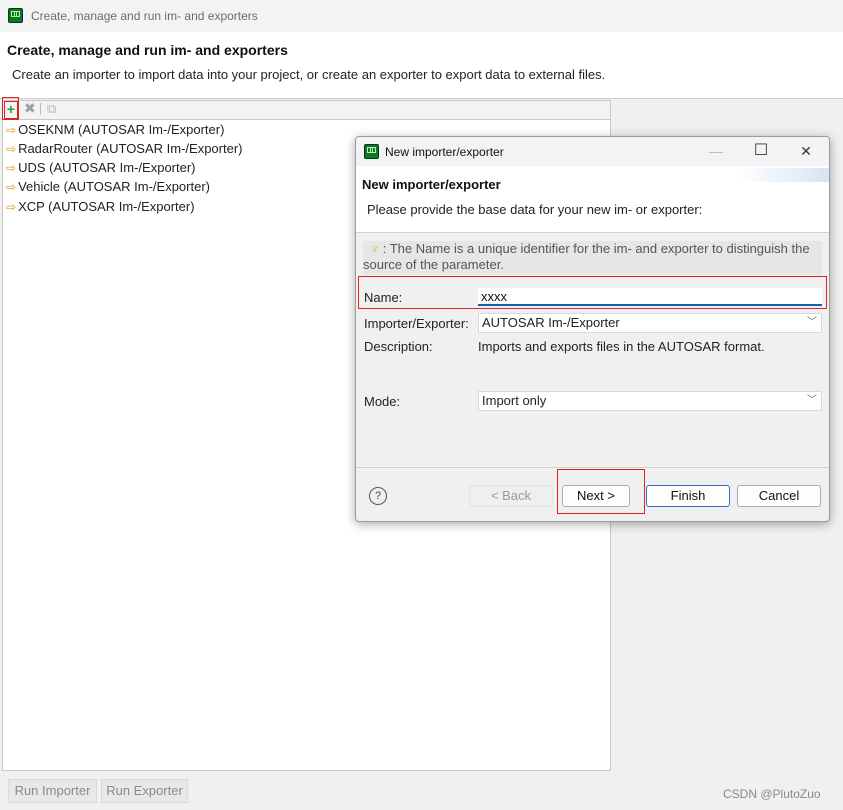  I want to click on mode-label: Mode:, so click(382, 401).